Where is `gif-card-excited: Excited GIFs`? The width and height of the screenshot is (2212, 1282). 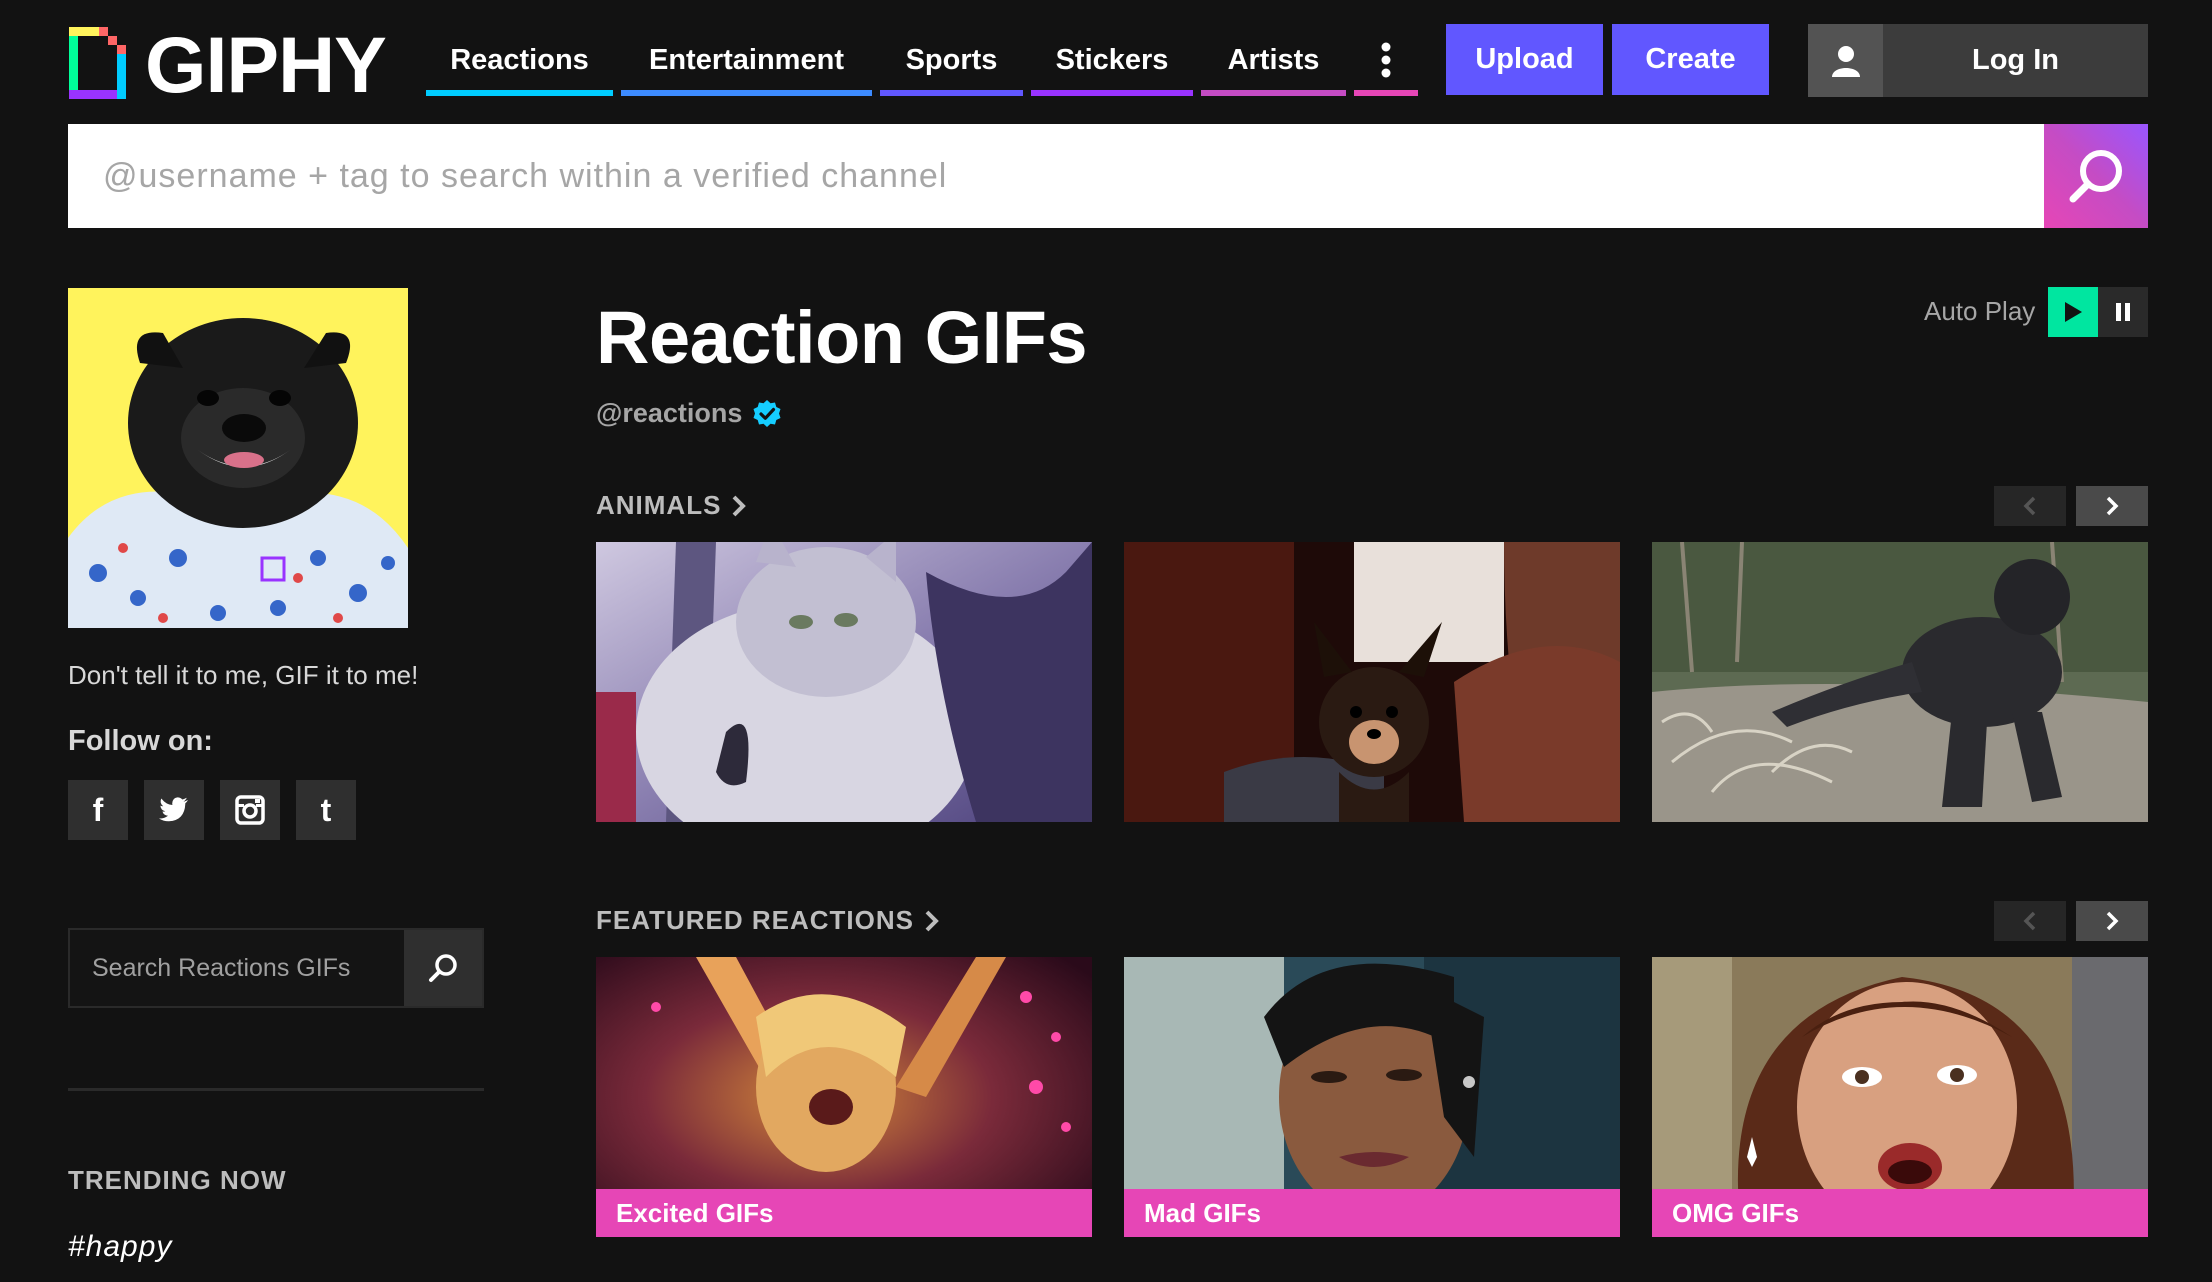
gif-card-excited: Excited GIFs is located at coordinates (844, 1097).